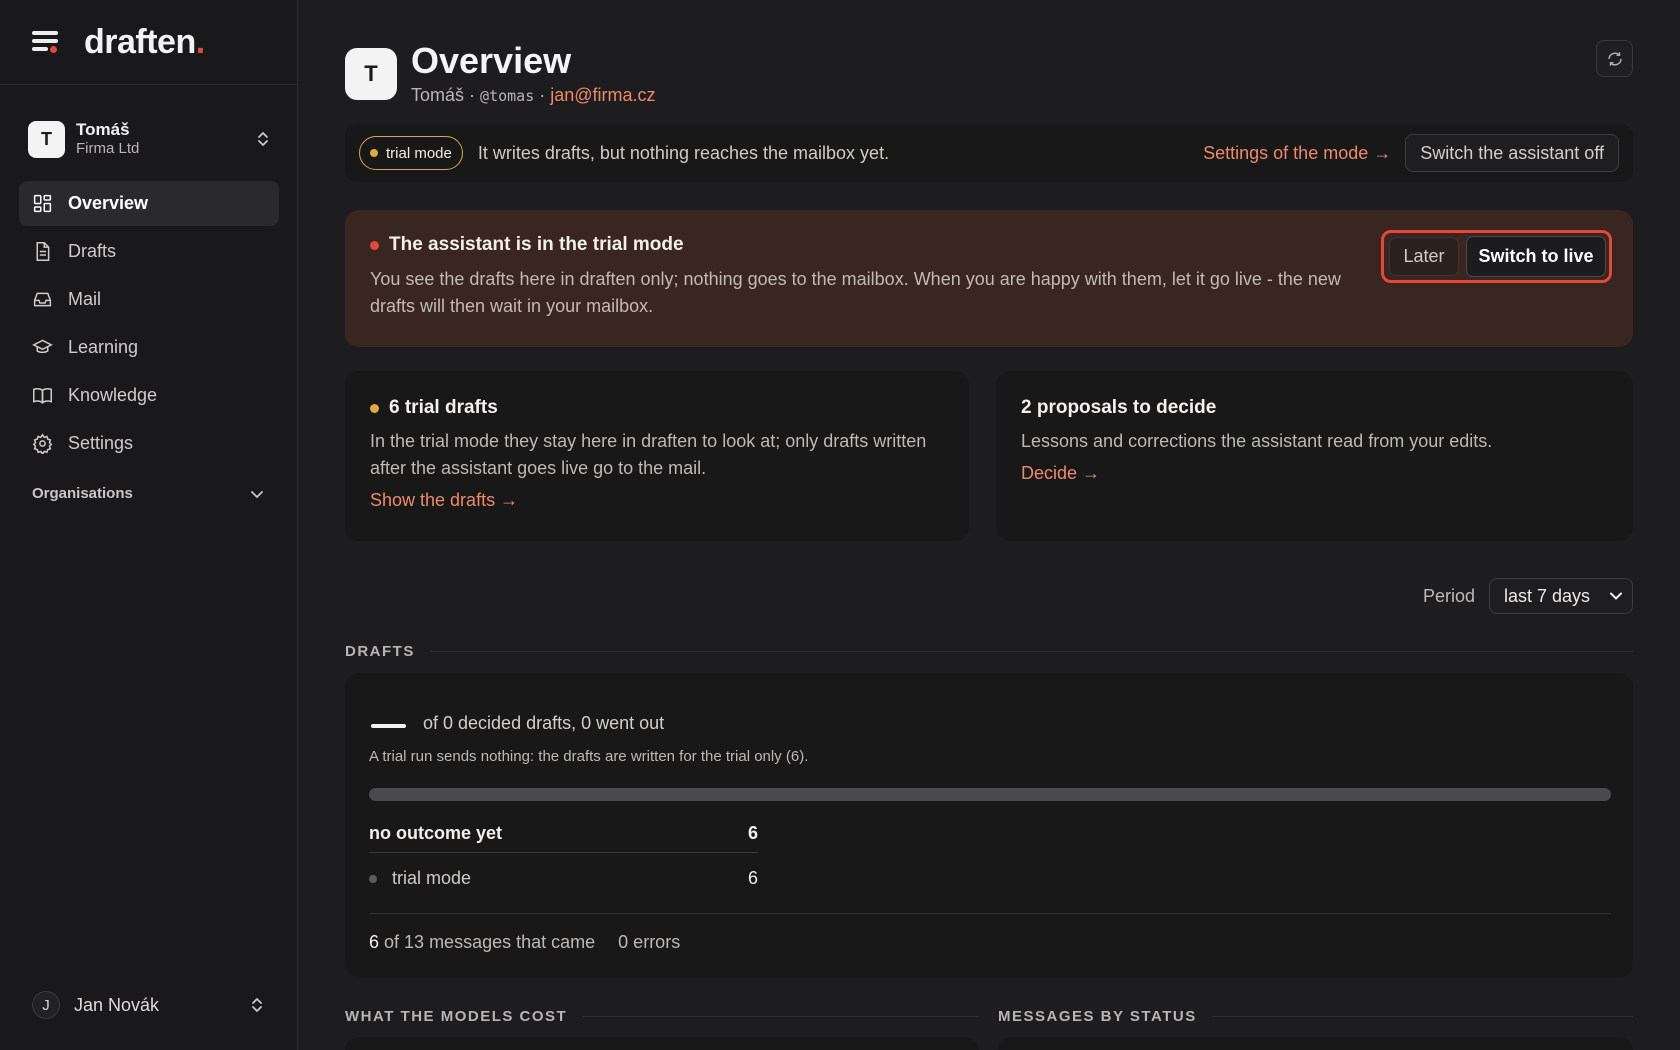  I want to click on page-title: Overview, so click(491, 60).